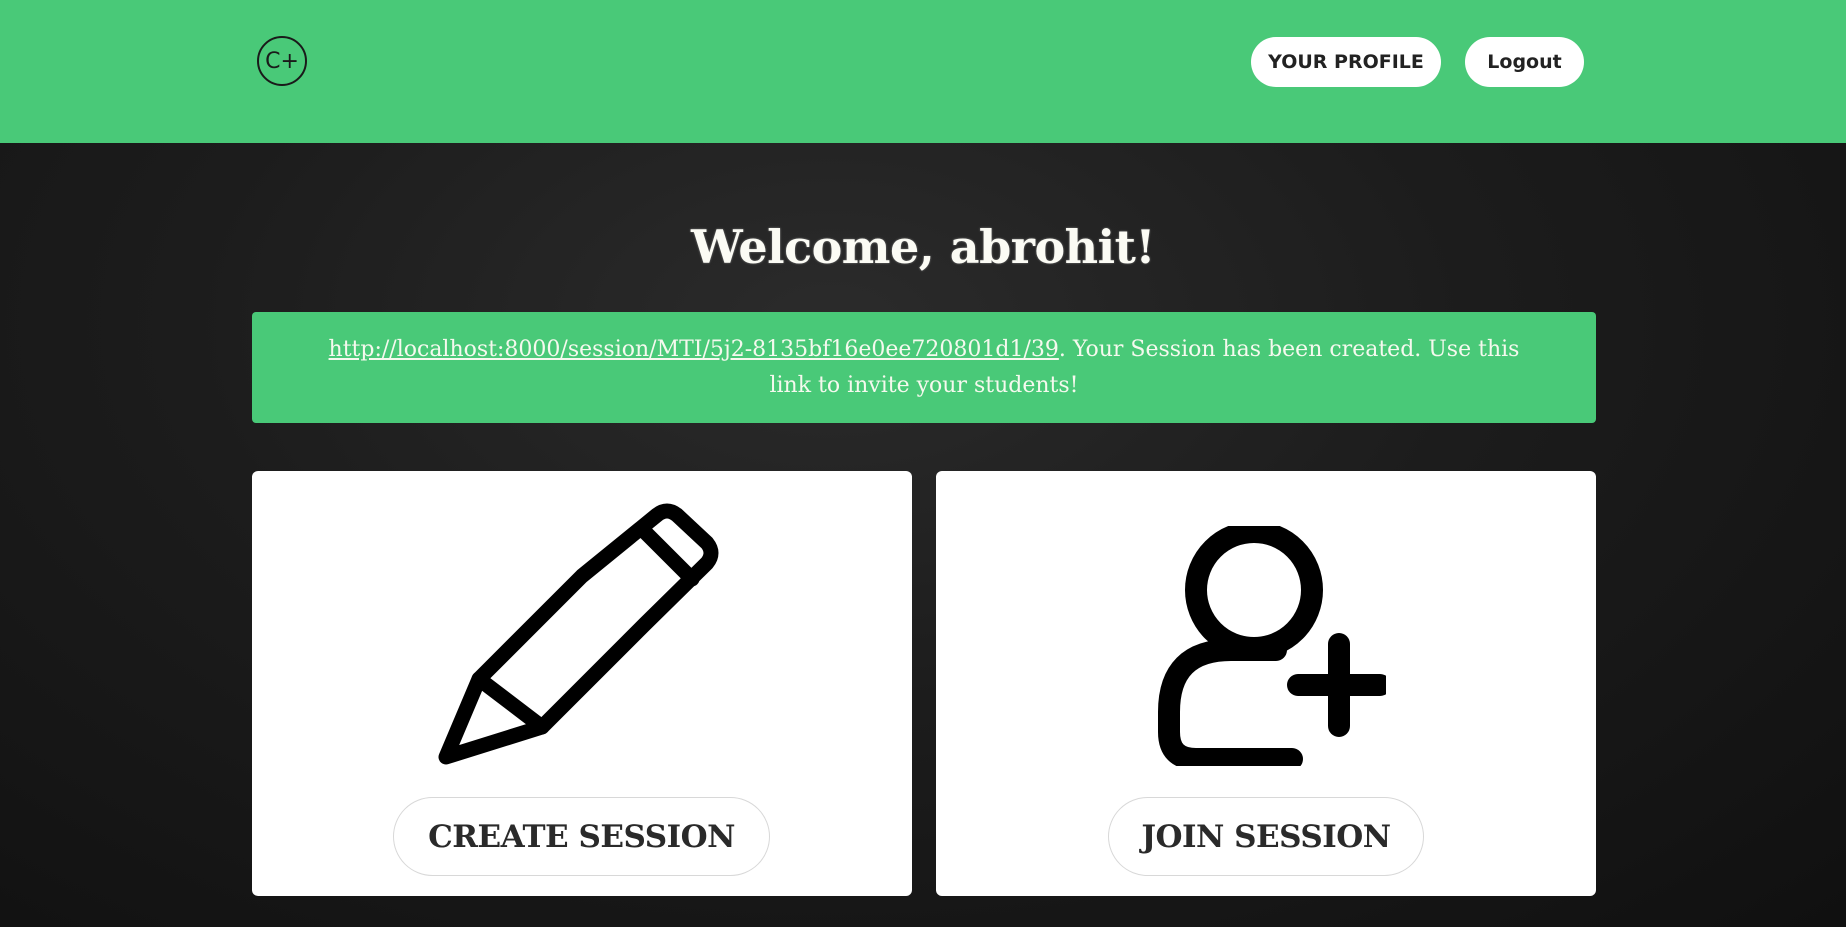  What do you see at coordinates (1266, 836) in the screenshot?
I see `join-session-button: JOIN SESSION` at bounding box center [1266, 836].